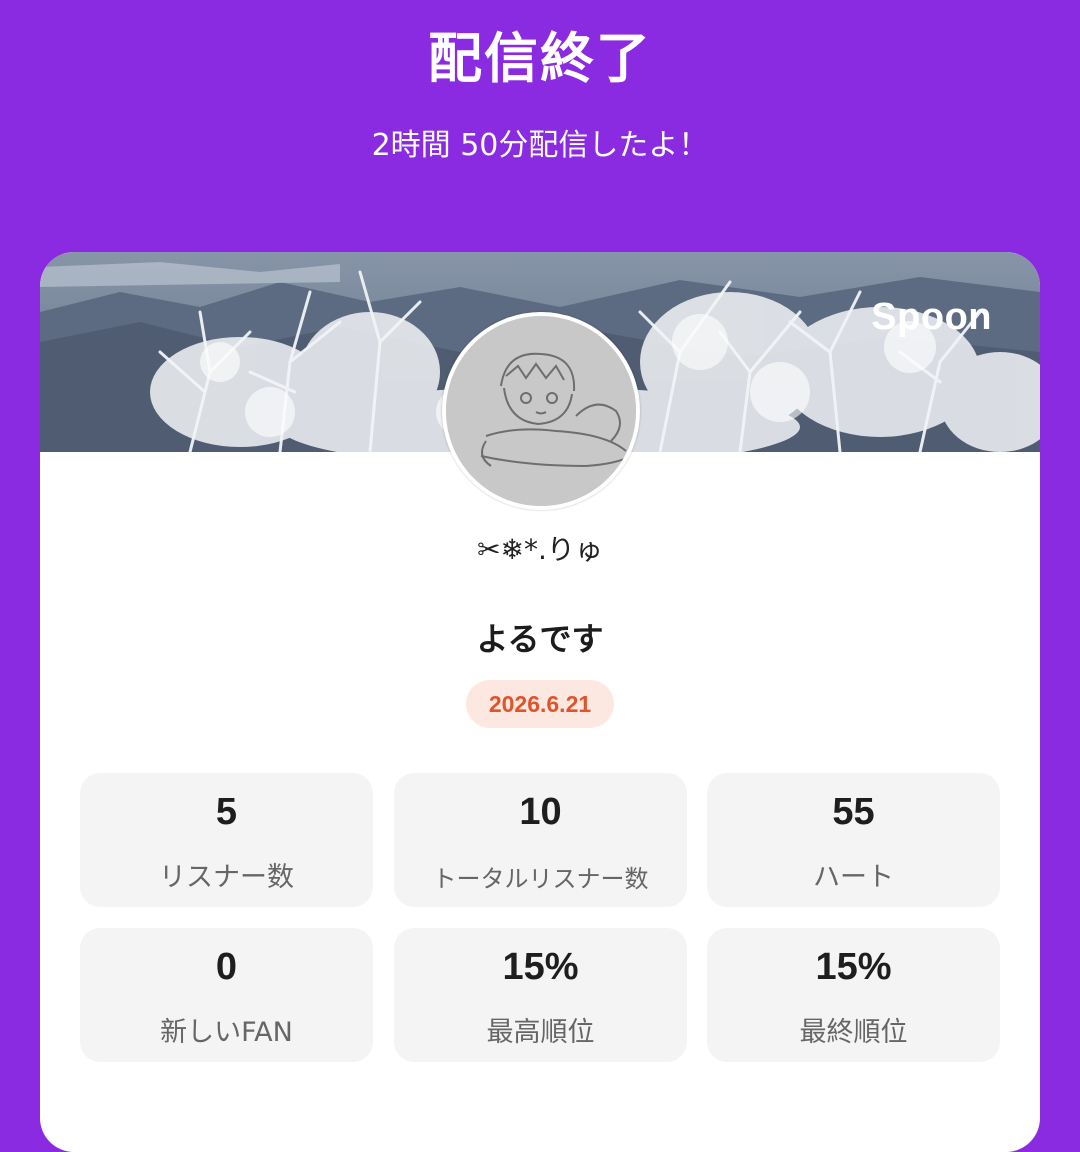 This screenshot has height=1152, width=1080. Describe the element at coordinates (226, 812) in the screenshot. I see `stat-value: 5` at that location.